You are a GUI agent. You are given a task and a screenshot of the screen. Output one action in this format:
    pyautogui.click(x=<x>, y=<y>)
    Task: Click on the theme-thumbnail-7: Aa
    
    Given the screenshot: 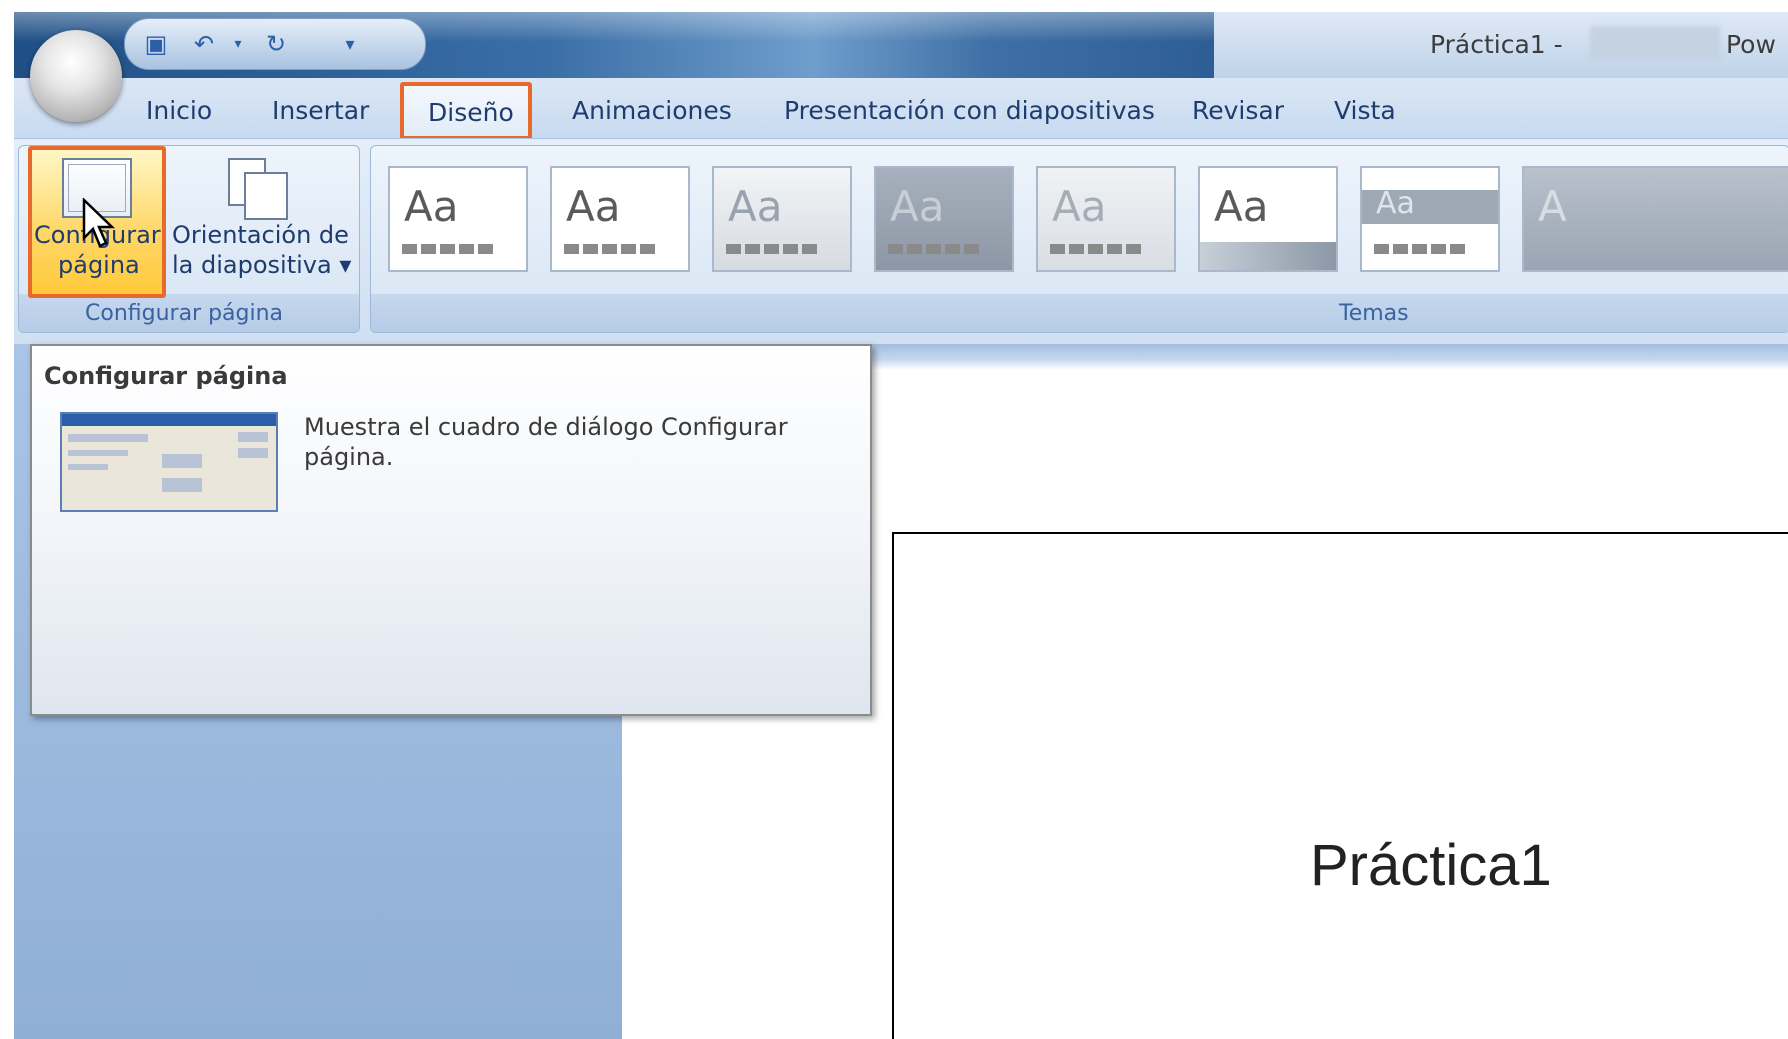 What is the action you would take?
    pyautogui.click(x=1430, y=219)
    